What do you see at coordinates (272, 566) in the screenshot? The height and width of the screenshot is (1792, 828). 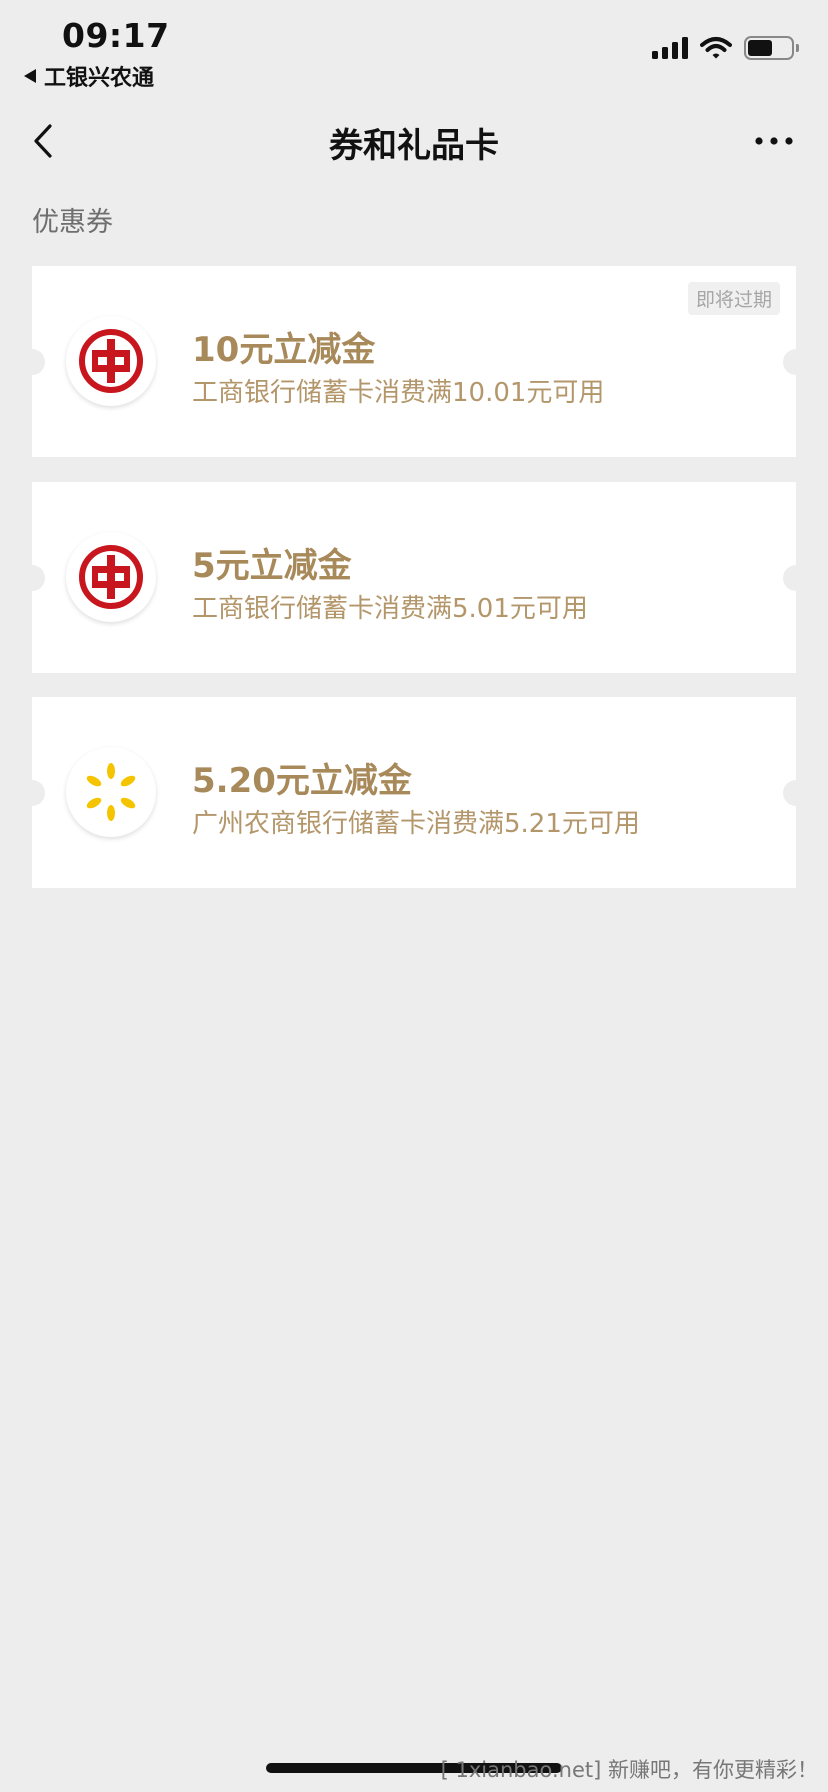 I see `coupon-title: 5元立减金` at bounding box center [272, 566].